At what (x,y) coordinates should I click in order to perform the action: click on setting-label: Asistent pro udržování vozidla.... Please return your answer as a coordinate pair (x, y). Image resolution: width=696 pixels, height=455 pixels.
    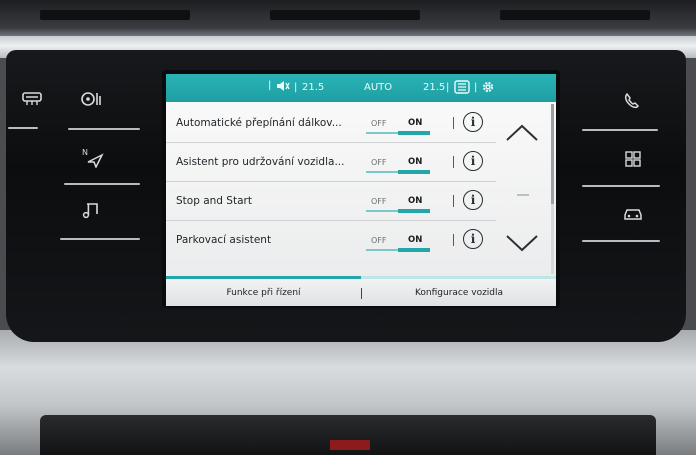
    Looking at the image, I should click on (260, 162).